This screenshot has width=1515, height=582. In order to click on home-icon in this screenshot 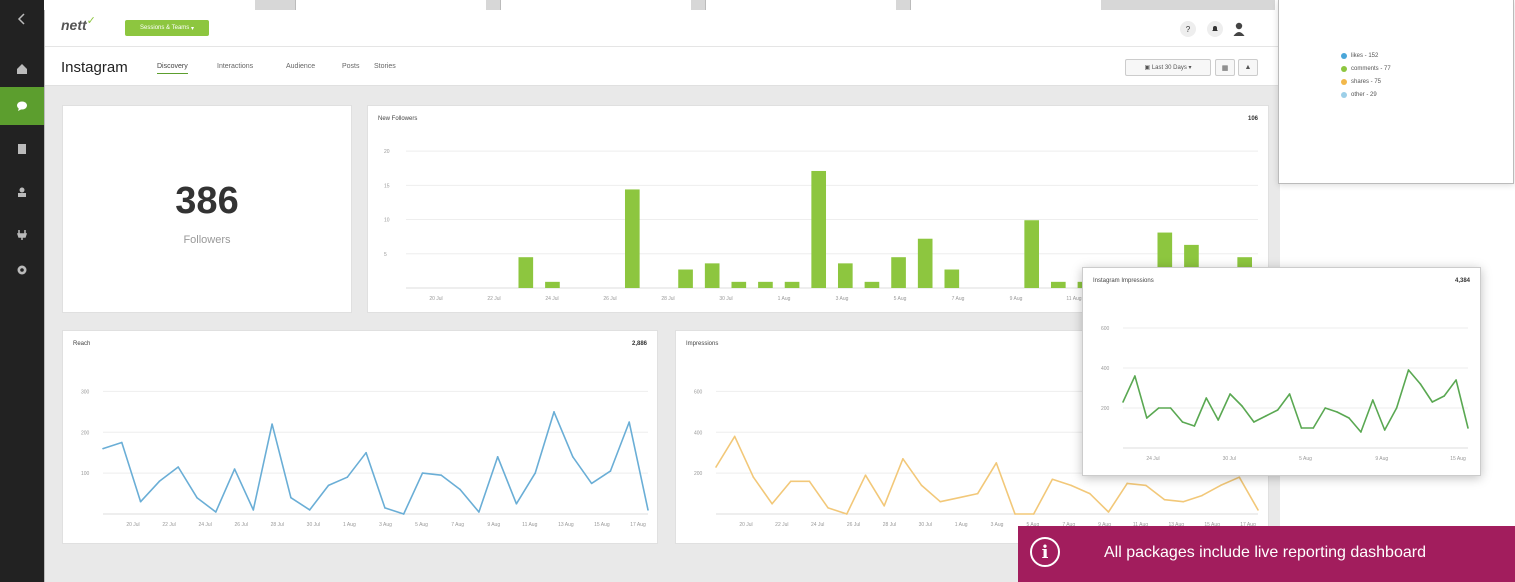, I will do `click(22, 69)`.